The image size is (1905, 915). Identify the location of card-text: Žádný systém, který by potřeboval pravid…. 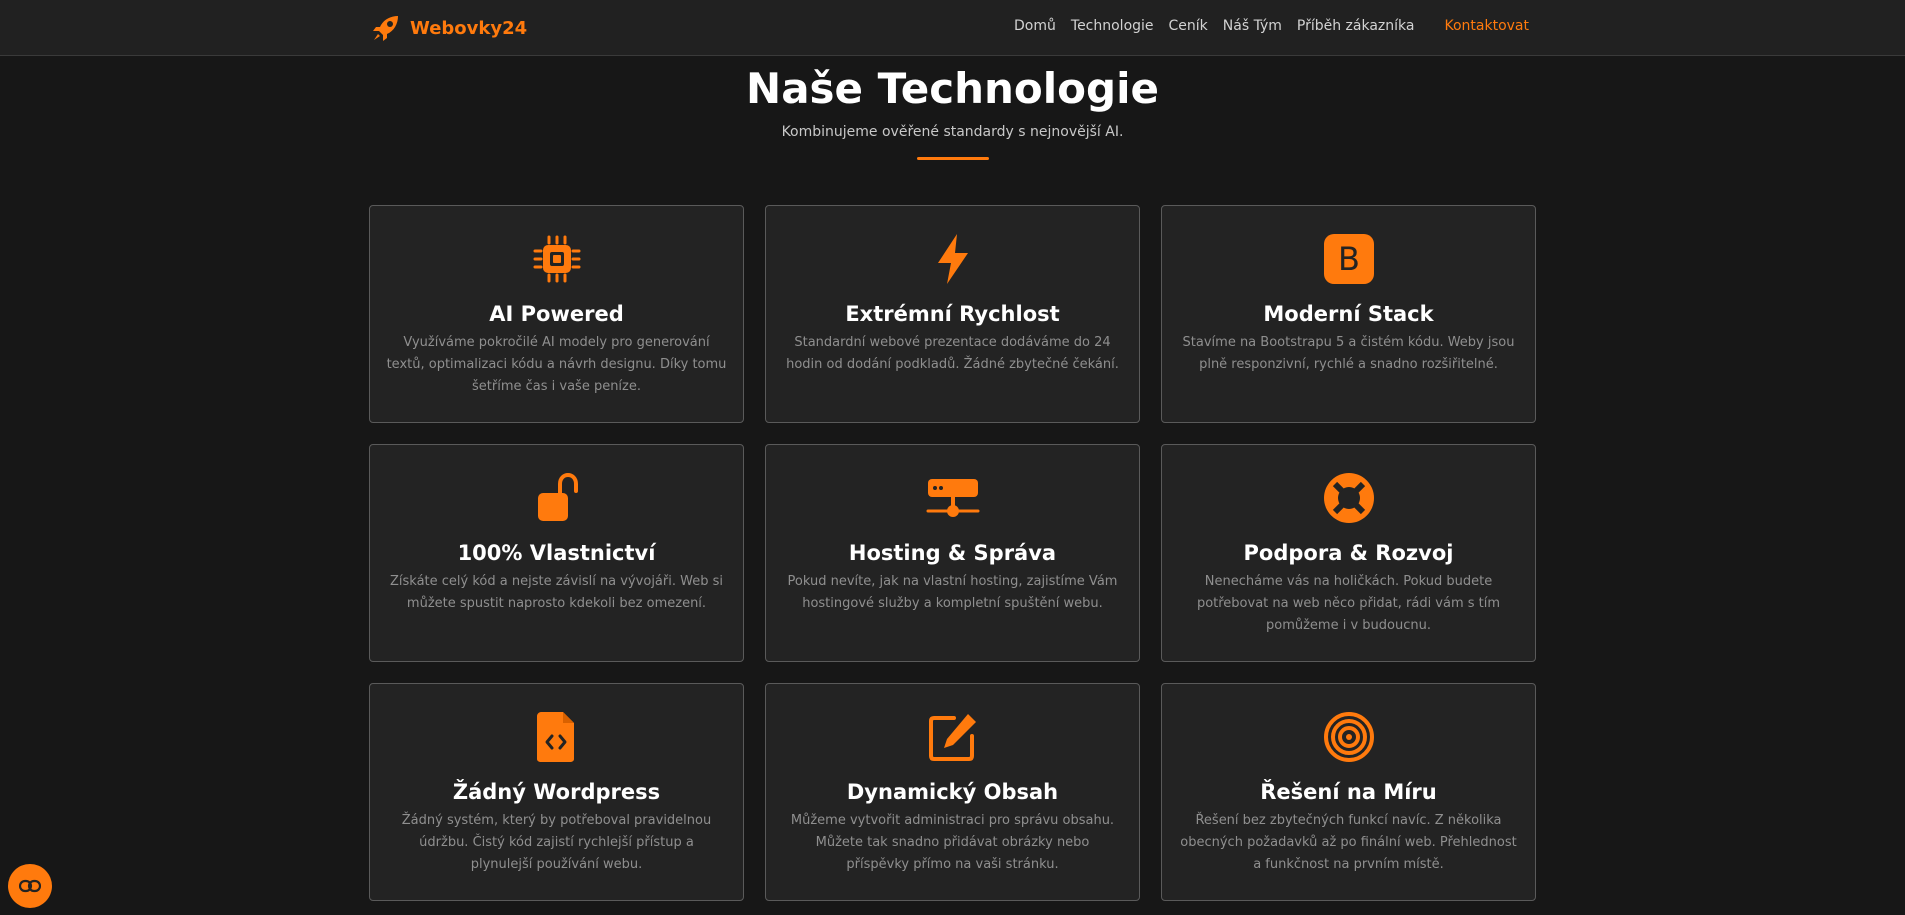
(556, 842).